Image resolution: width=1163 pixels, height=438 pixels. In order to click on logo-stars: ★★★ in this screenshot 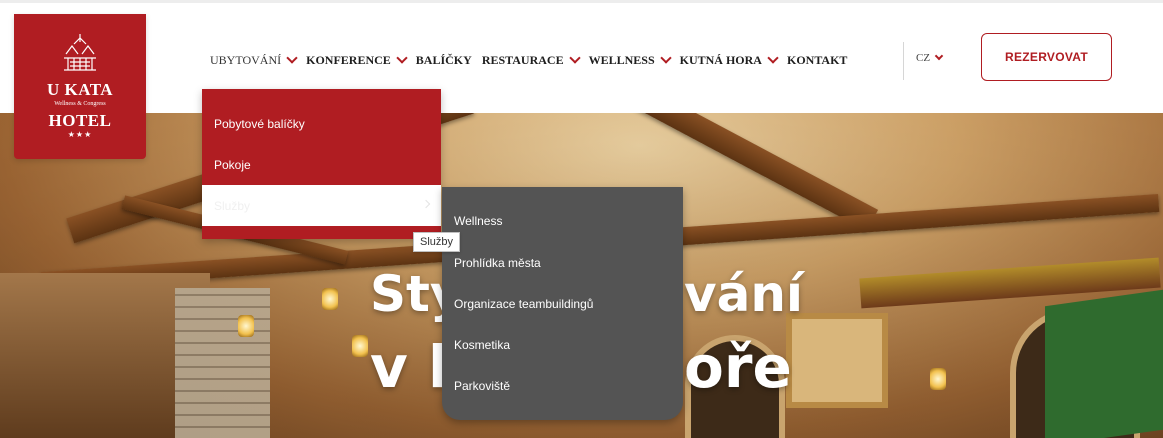, I will do `click(80, 134)`.